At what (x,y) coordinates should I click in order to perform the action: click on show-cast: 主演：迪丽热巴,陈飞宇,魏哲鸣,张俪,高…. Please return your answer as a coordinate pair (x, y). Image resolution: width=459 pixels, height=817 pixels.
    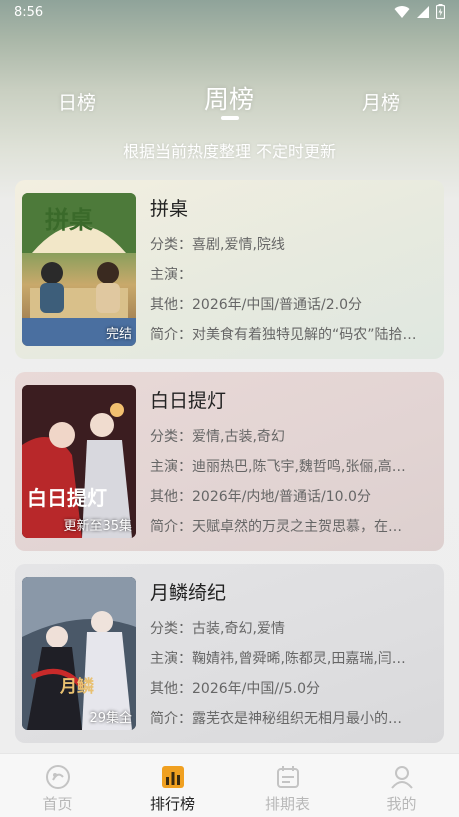
    Looking at the image, I should click on (278, 467).